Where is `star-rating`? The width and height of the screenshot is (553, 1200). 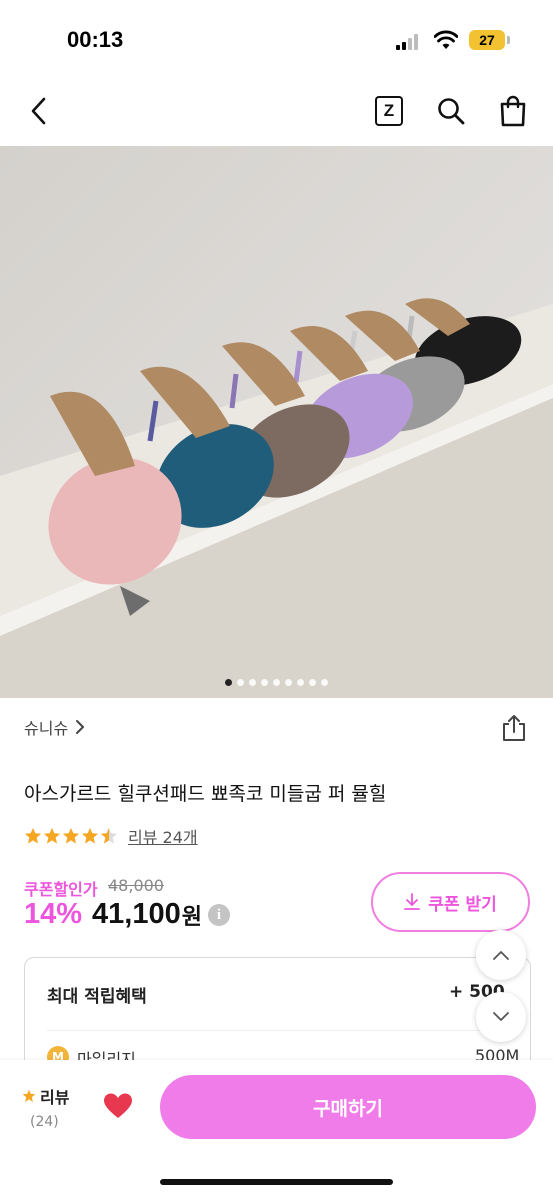 star-rating is located at coordinates (71, 836).